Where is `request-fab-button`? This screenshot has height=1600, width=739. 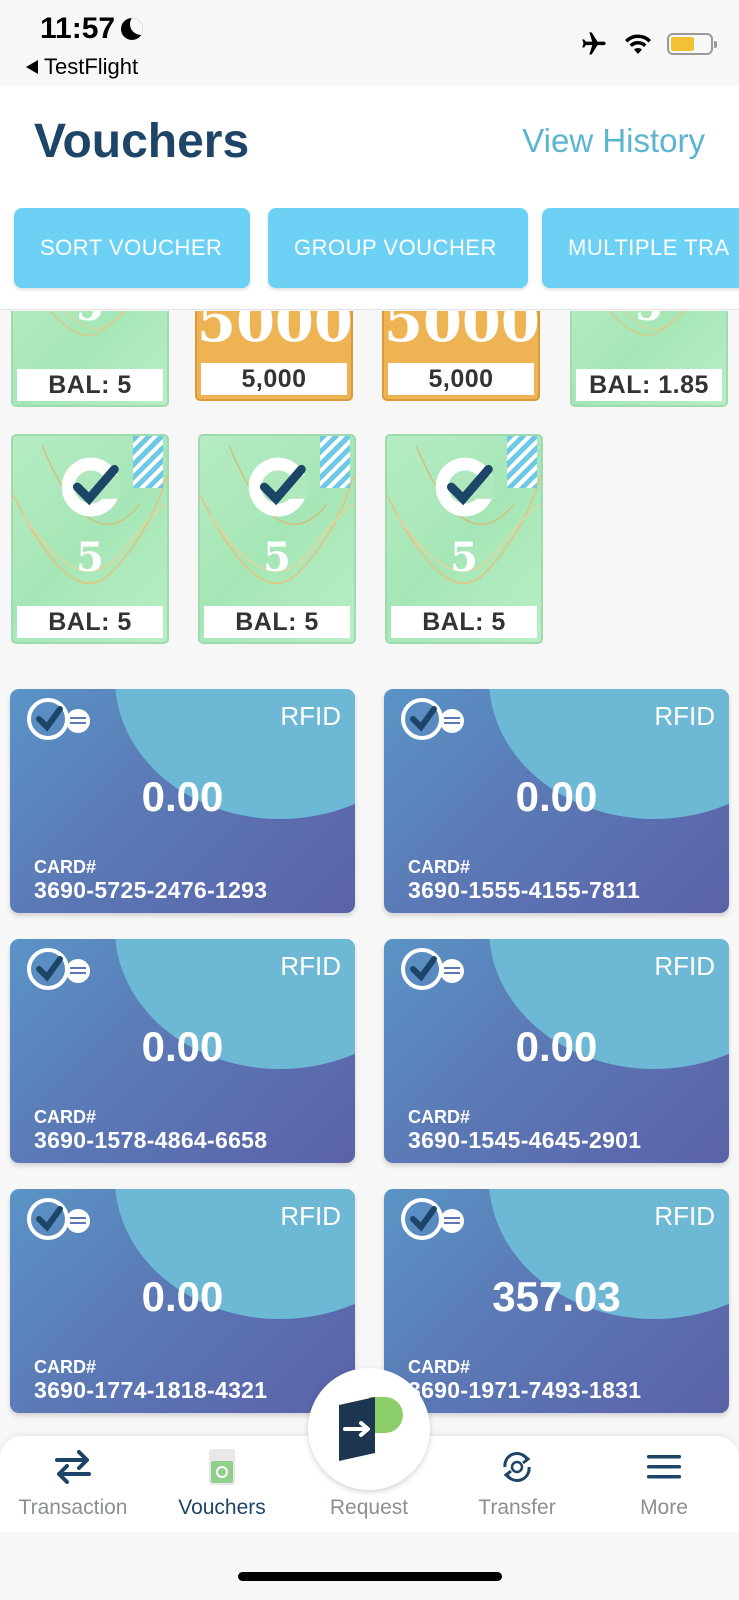 request-fab-button is located at coordinates (369, 1429).